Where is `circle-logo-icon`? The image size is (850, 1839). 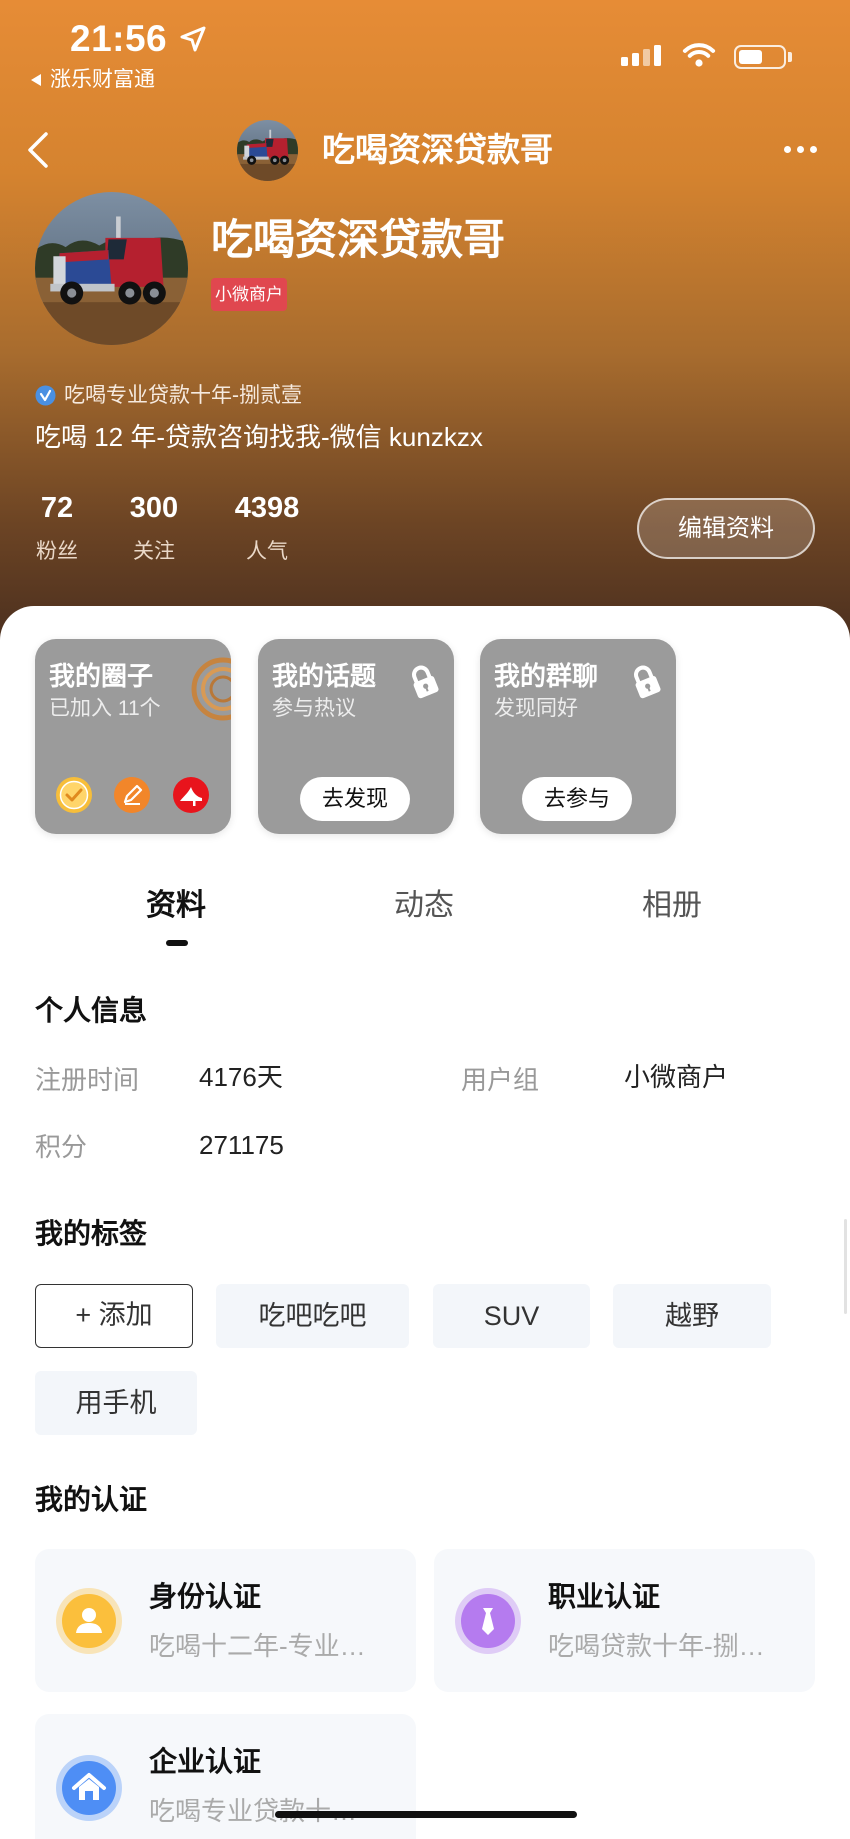 circle-logo-icon is located at coordinates (211, 689).